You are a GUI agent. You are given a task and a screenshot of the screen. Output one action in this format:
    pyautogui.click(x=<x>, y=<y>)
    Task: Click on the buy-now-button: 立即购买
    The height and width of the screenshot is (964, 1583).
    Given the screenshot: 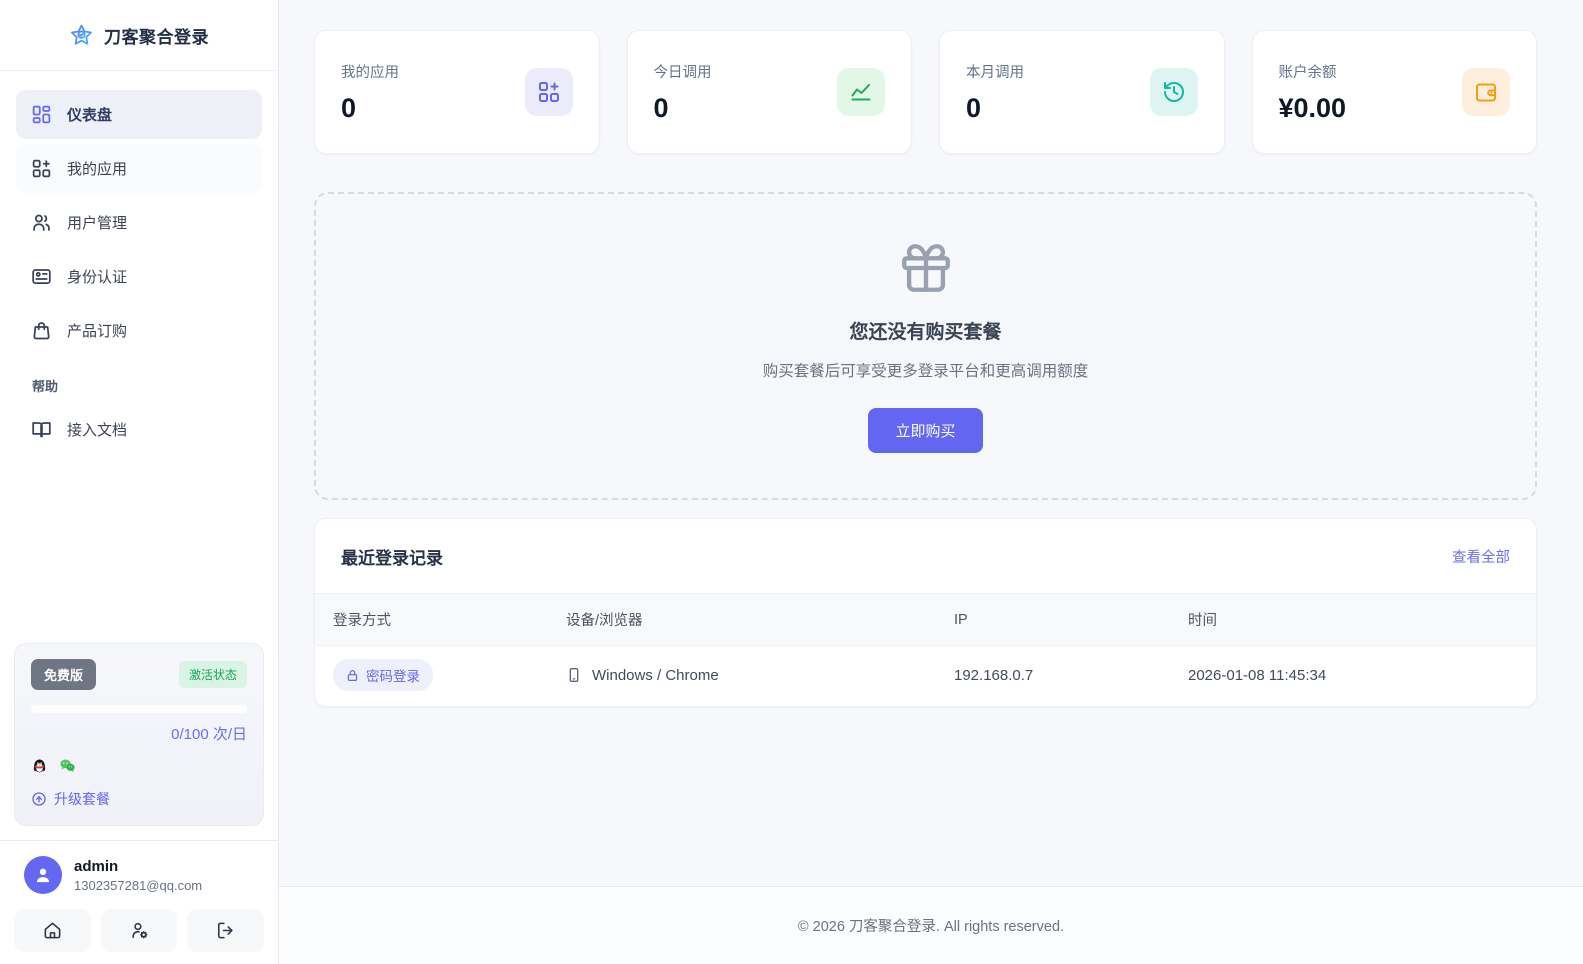 What is the action you would take?
    pyautogui.click(x=925, y=430)
    